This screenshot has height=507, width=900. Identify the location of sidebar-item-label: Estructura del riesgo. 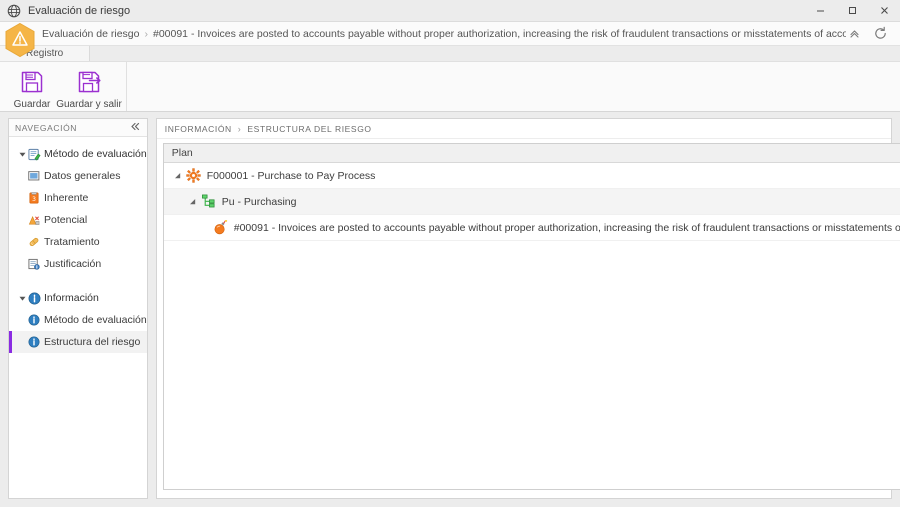
(92, 342).